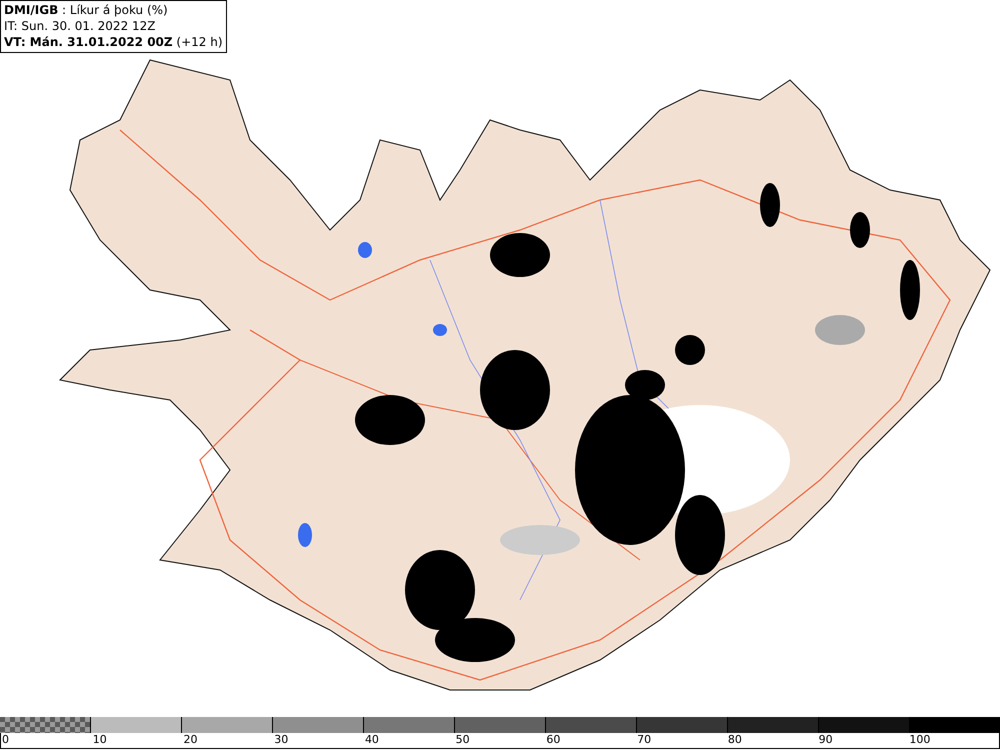 This screenshot has height=750, width=1000. What do you see at coordinates (919, 739) in the screenshot?
I see `legend-label: 100` at bounding box center [919, 739].